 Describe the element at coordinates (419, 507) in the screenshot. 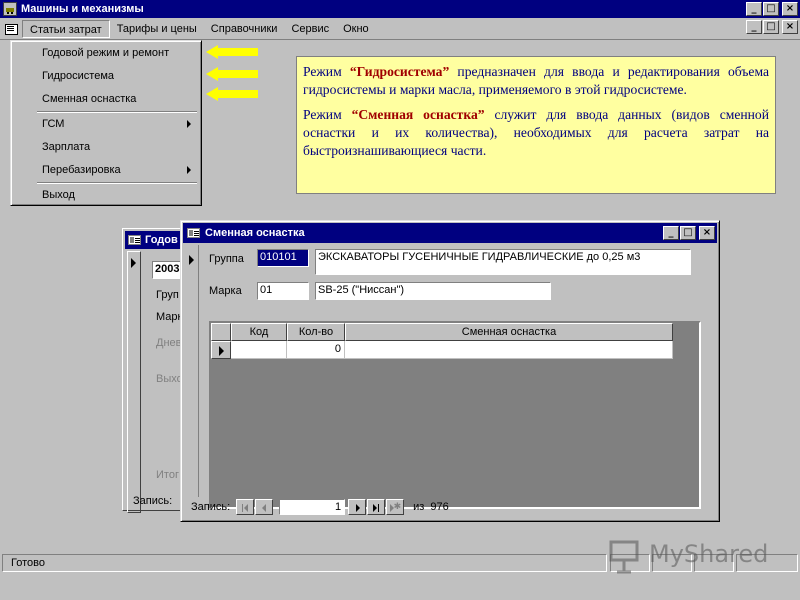

I see `nav-of-label: из` at that location.